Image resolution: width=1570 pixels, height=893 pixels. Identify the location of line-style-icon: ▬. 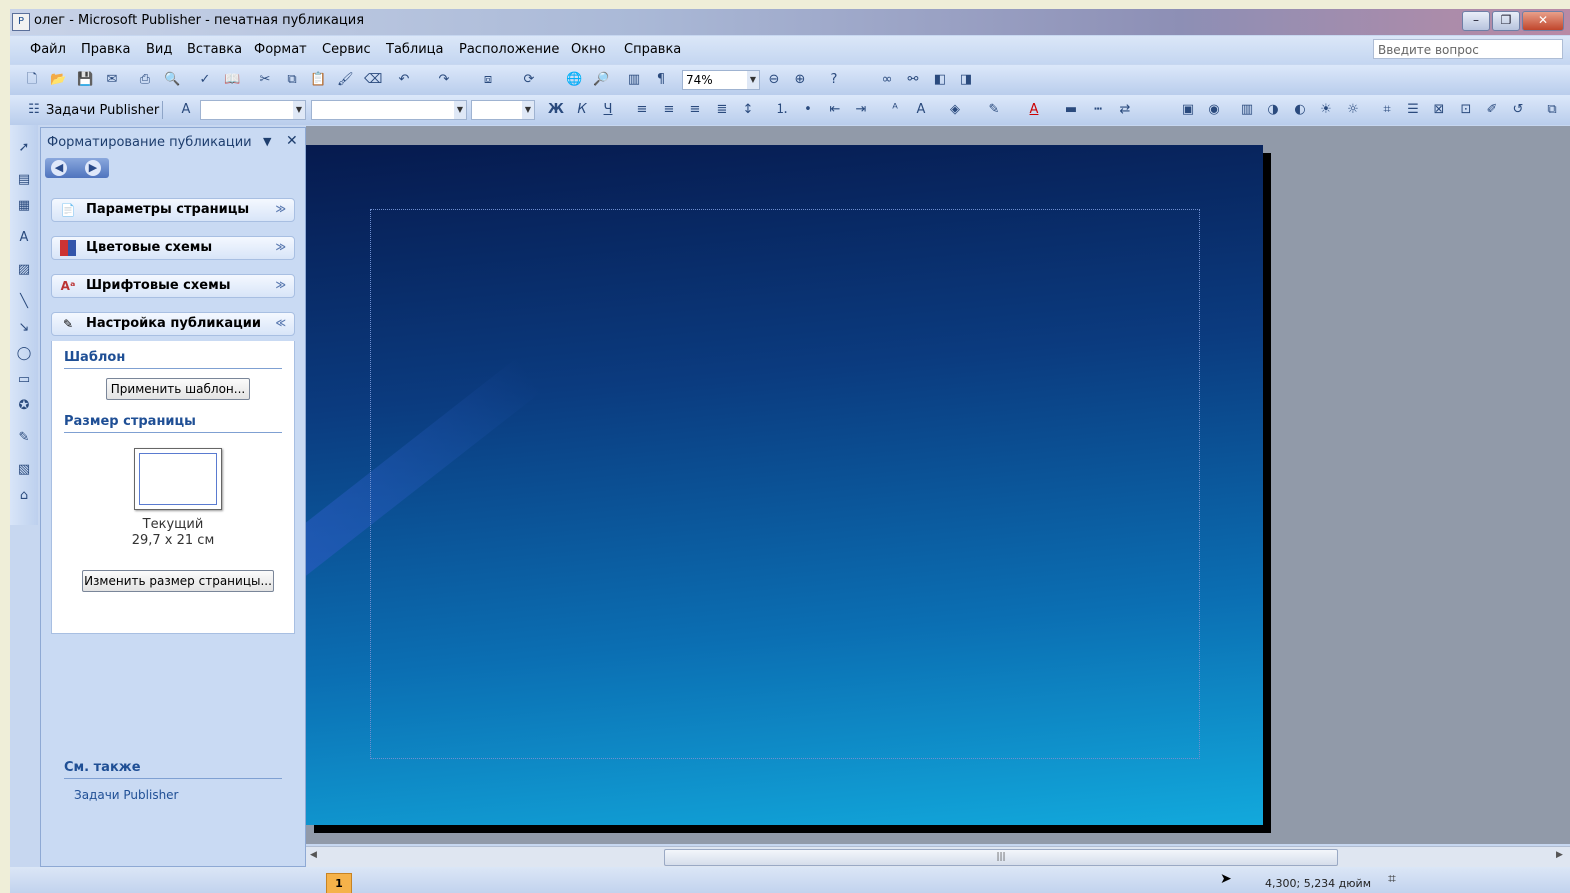
(1071, 110).